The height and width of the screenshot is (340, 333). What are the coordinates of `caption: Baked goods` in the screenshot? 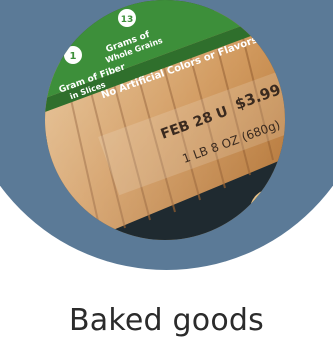 It's located at (166, 320).